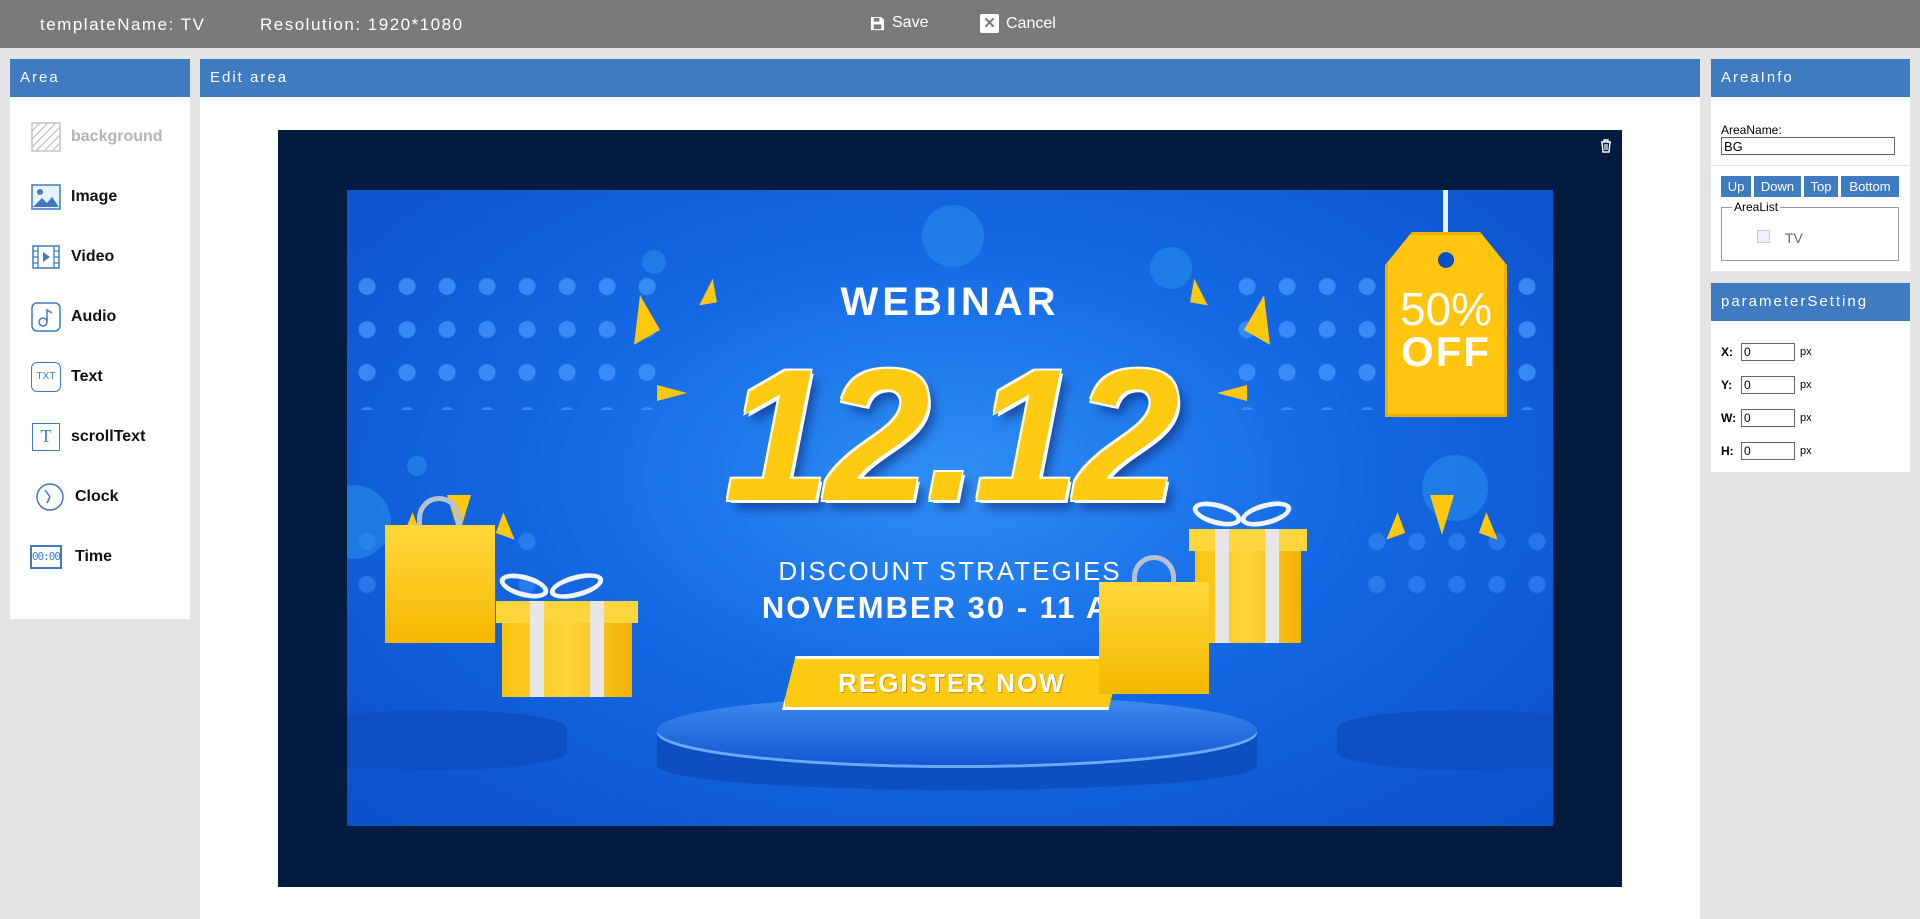  I want to click on parameter-setting-panel: parameterSetting X: px Y: px W: px H: px, so click(1810, 377).